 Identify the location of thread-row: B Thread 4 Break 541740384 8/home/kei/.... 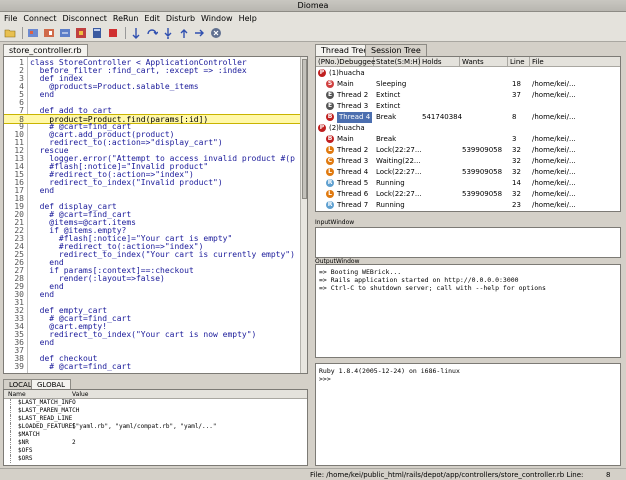
(468, 117).